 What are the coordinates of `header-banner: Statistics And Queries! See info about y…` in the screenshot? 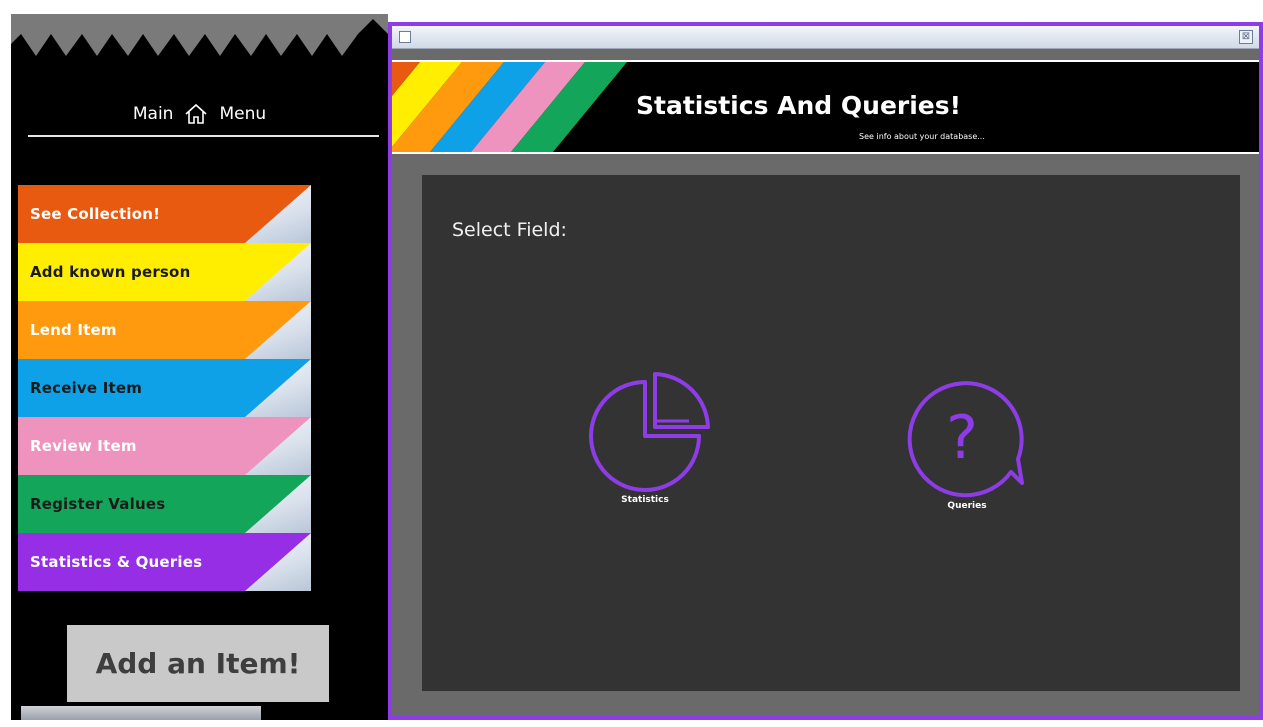 It's located at (825, 107).